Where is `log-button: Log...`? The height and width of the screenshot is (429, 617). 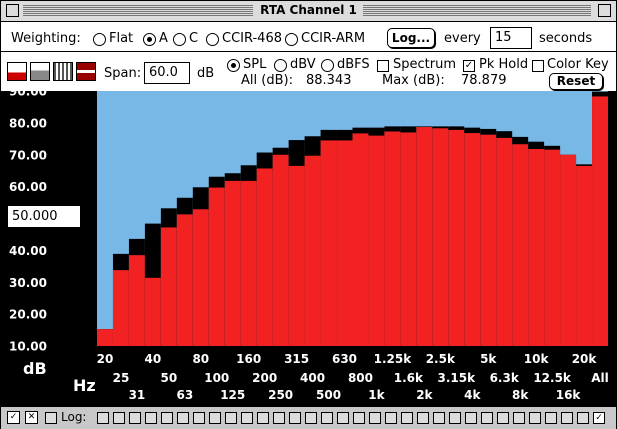
log-button: Log... is located at coordinates (411, 38).